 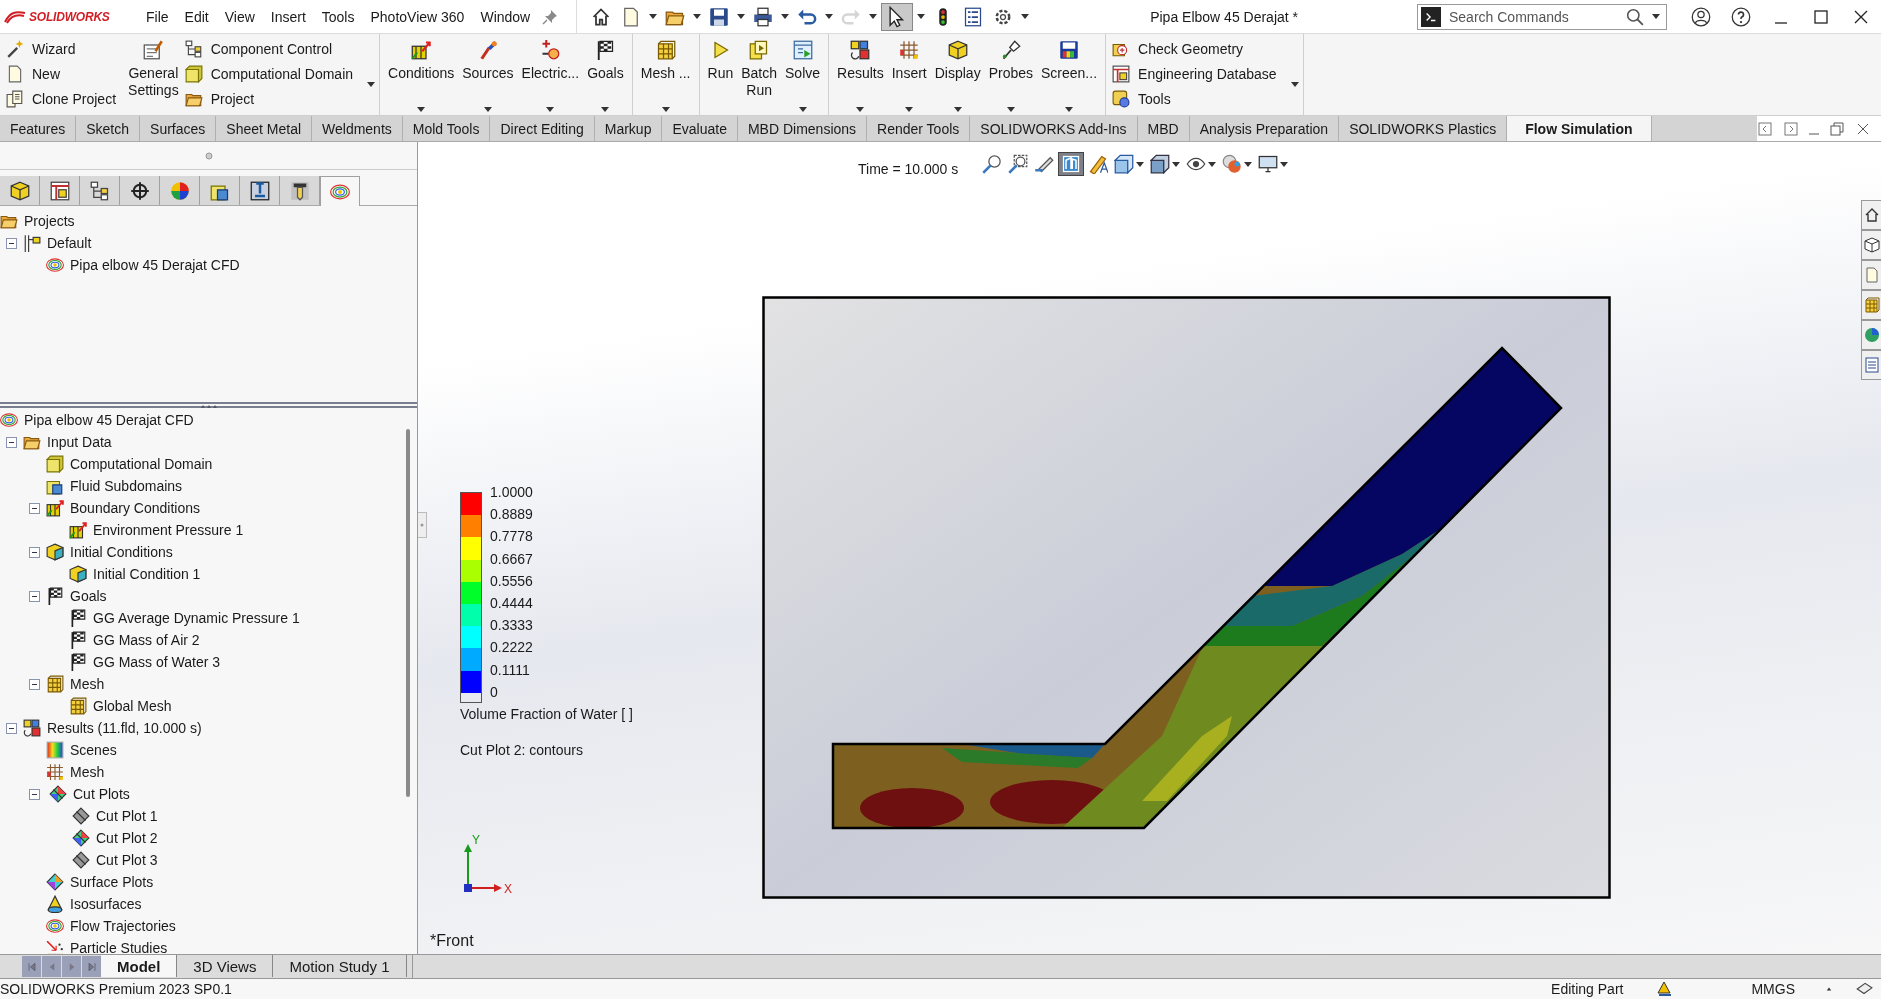 What do you see at coordinates (421, 74) in the screenshot?
I see `ribbon-button: Conditions` at bounding box center [421, 74].